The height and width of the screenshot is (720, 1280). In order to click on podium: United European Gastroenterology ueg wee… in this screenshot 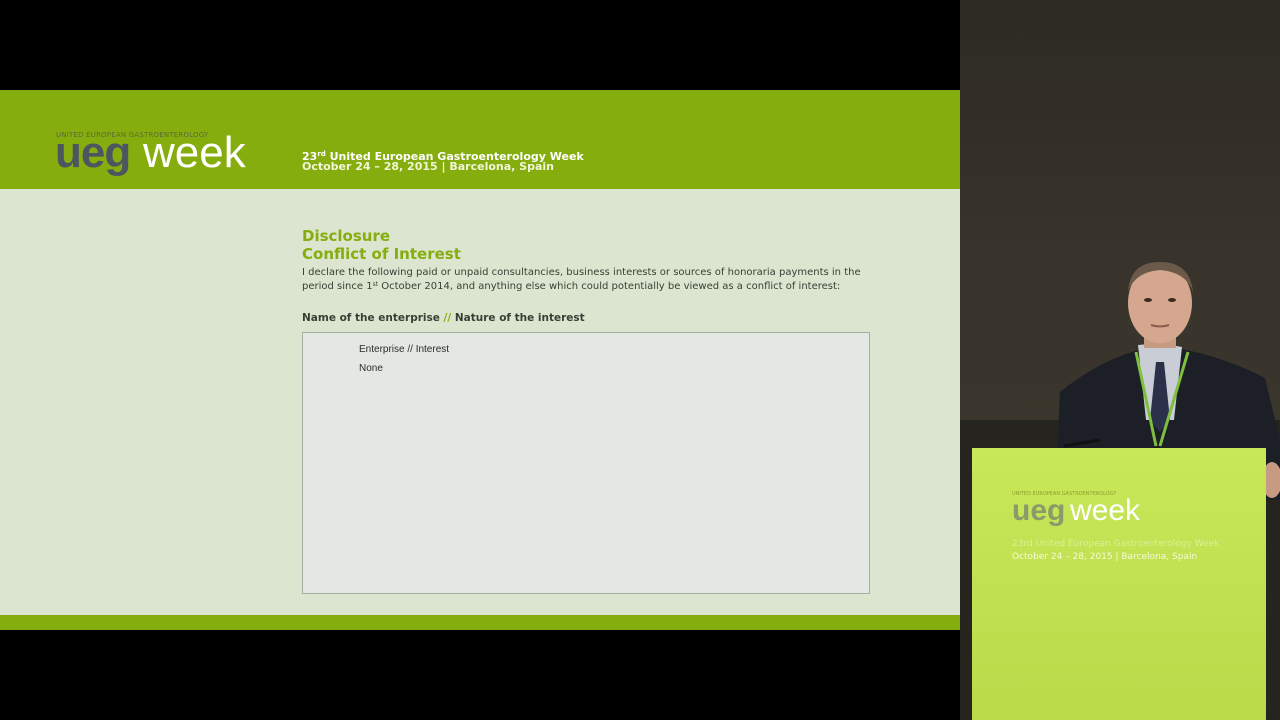, I will do `click(1119, 584)`.